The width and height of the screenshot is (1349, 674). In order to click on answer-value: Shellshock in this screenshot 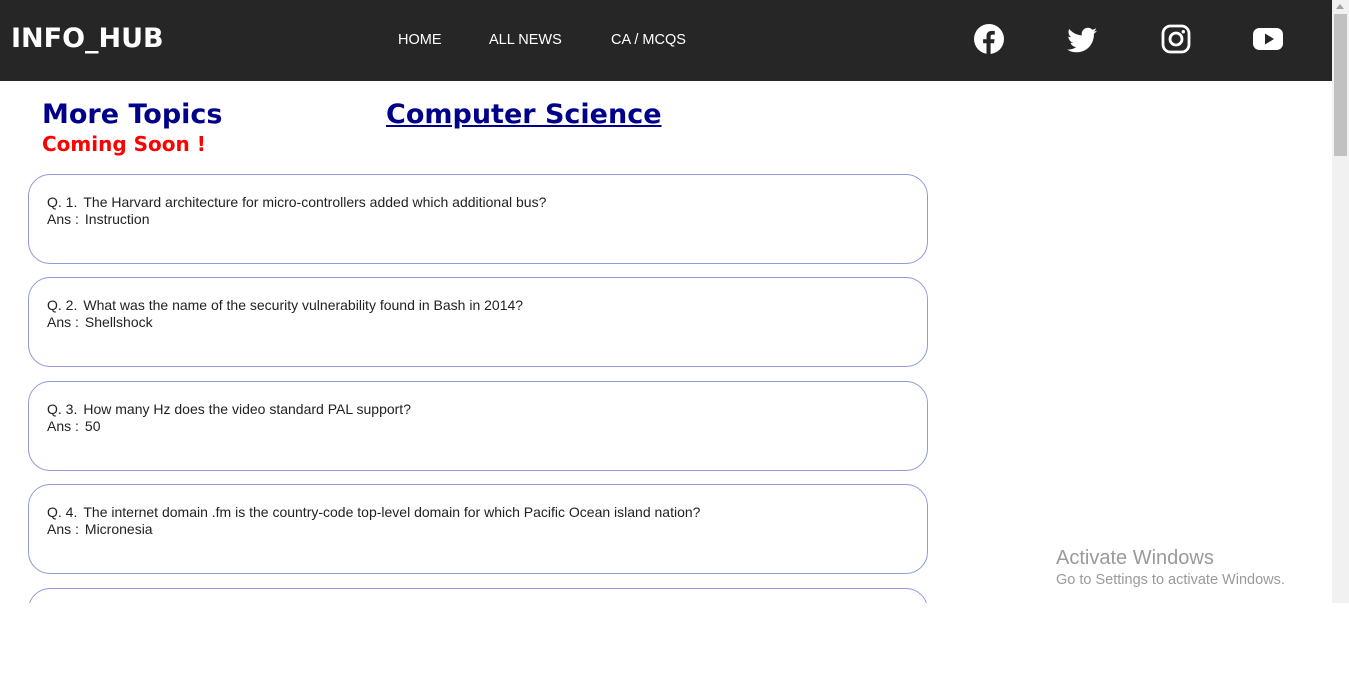, I will do `click(118, 322)`.